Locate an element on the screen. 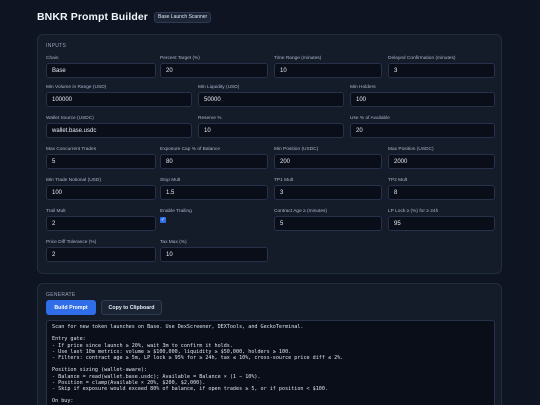  generate-section-title: GENERATE is located at coordinates (61, 295).